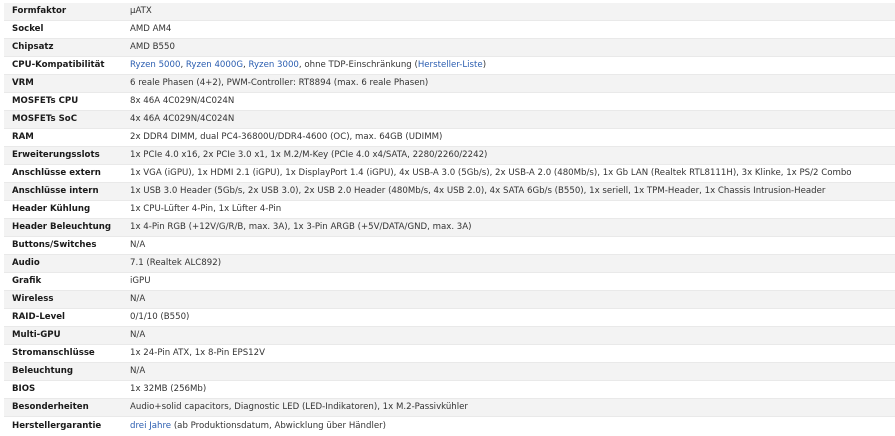 The image size is (895, 436). I want to click on spec-row: MOSFETs SoC 4x 46A 4C029N/4C024N, so click(449, 119).